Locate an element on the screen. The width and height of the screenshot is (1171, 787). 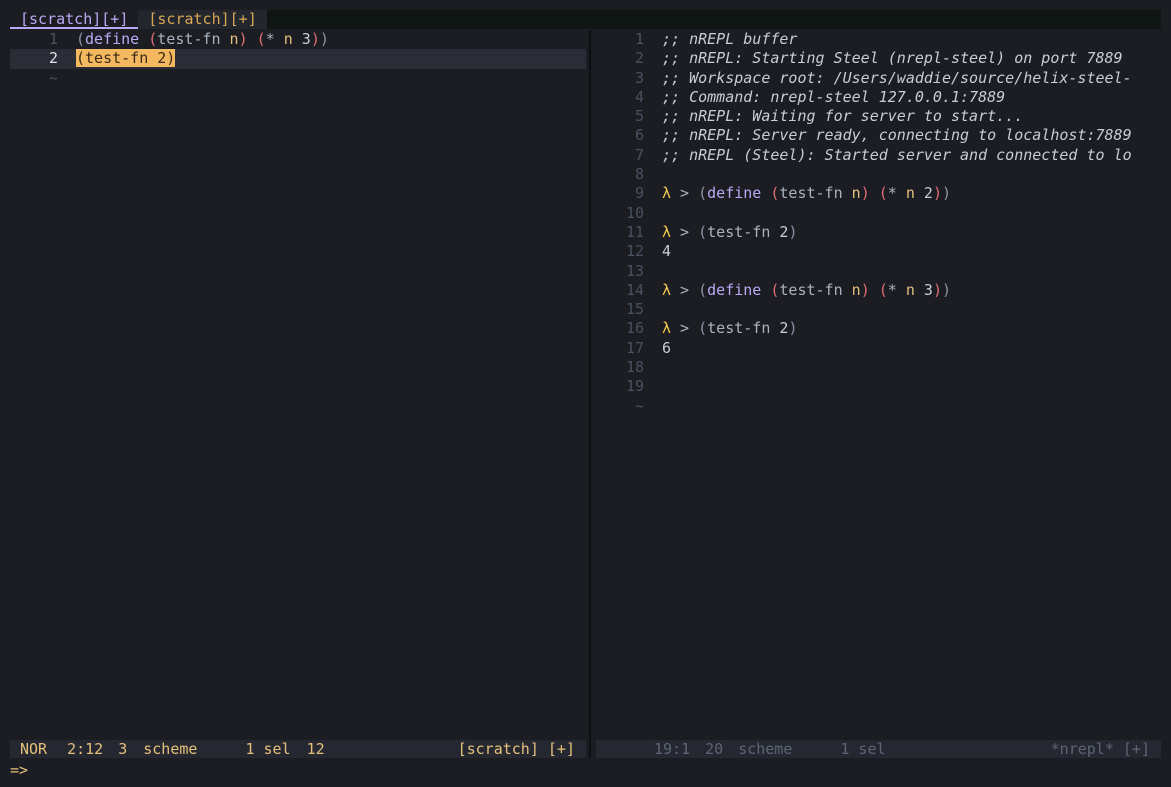
command-line: => is located at coordinates (19, 770).